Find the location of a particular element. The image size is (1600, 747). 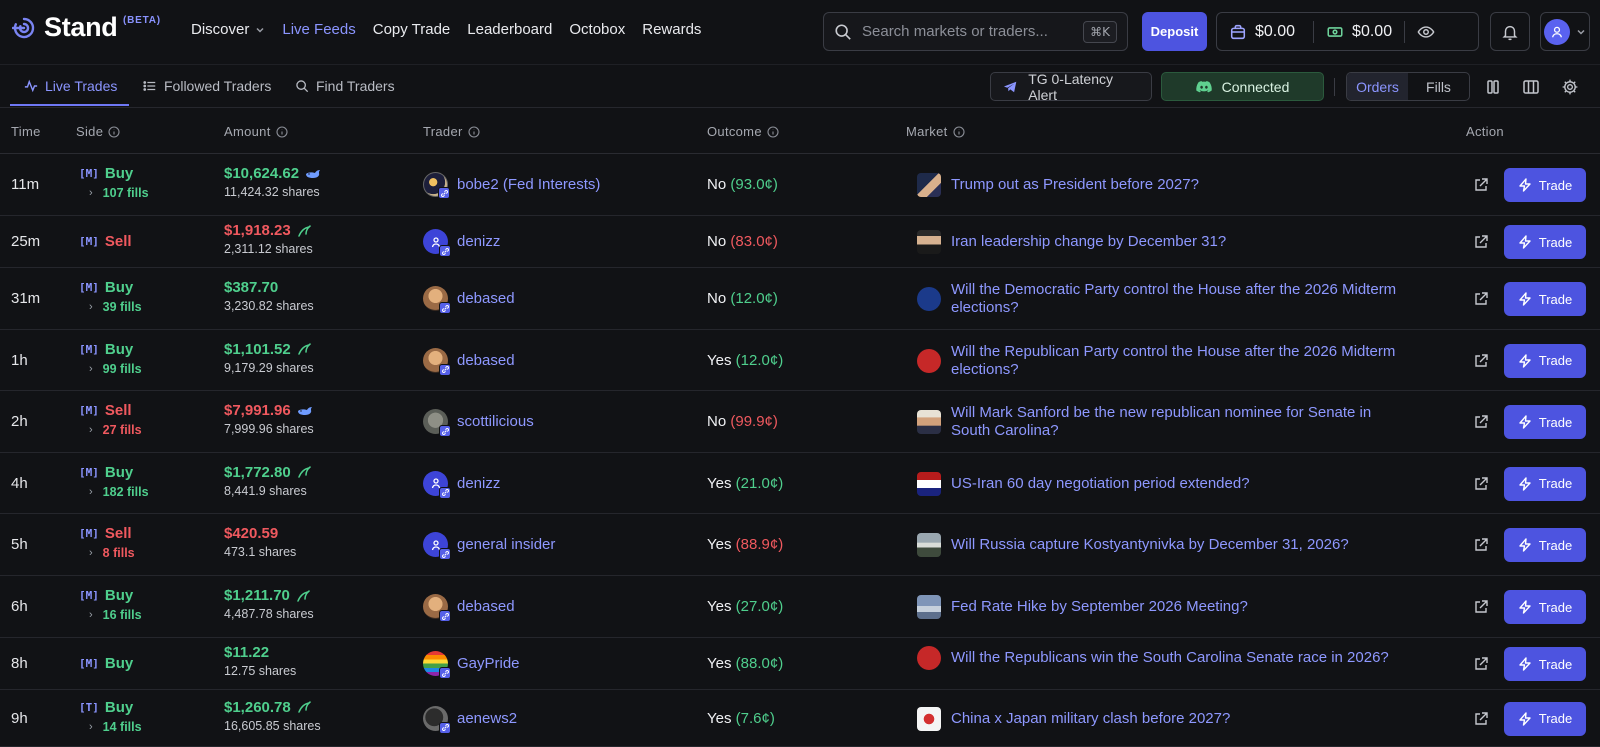

telegram-alert-button: TG 0-Latency Alert is located at coordinates (1071, 87).